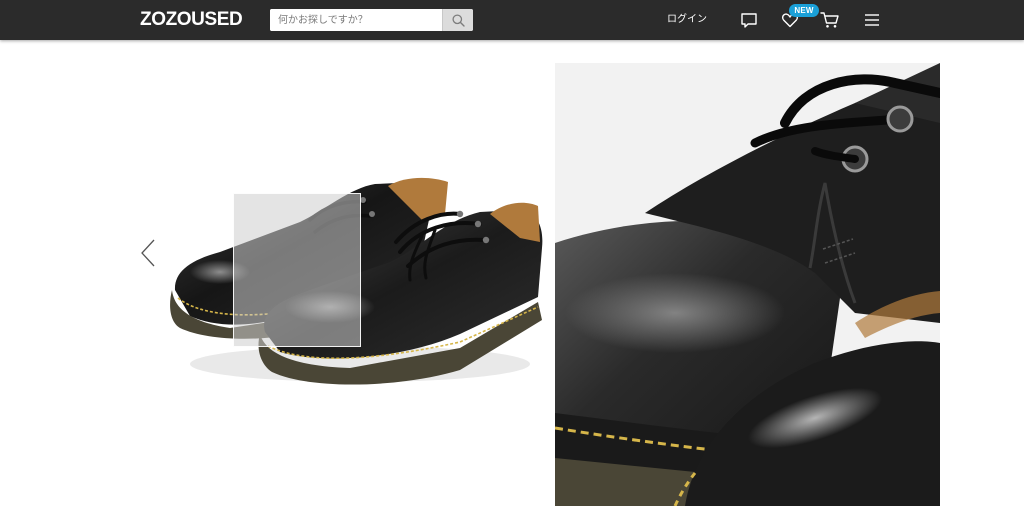 Image resolution: width=1024 pixels, height=506 pixels. What do you see at coordinates (356, 20) in the screenshot?
I see `search-input` at bounding box center [356, 20].